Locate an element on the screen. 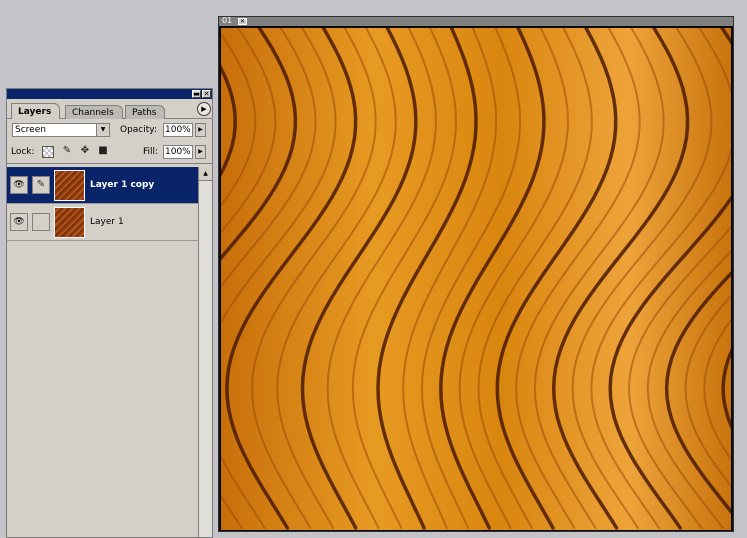 This screenshot has width=747, height=538. scroll-up-icon: ▲ is located at coordinates (205, 174).